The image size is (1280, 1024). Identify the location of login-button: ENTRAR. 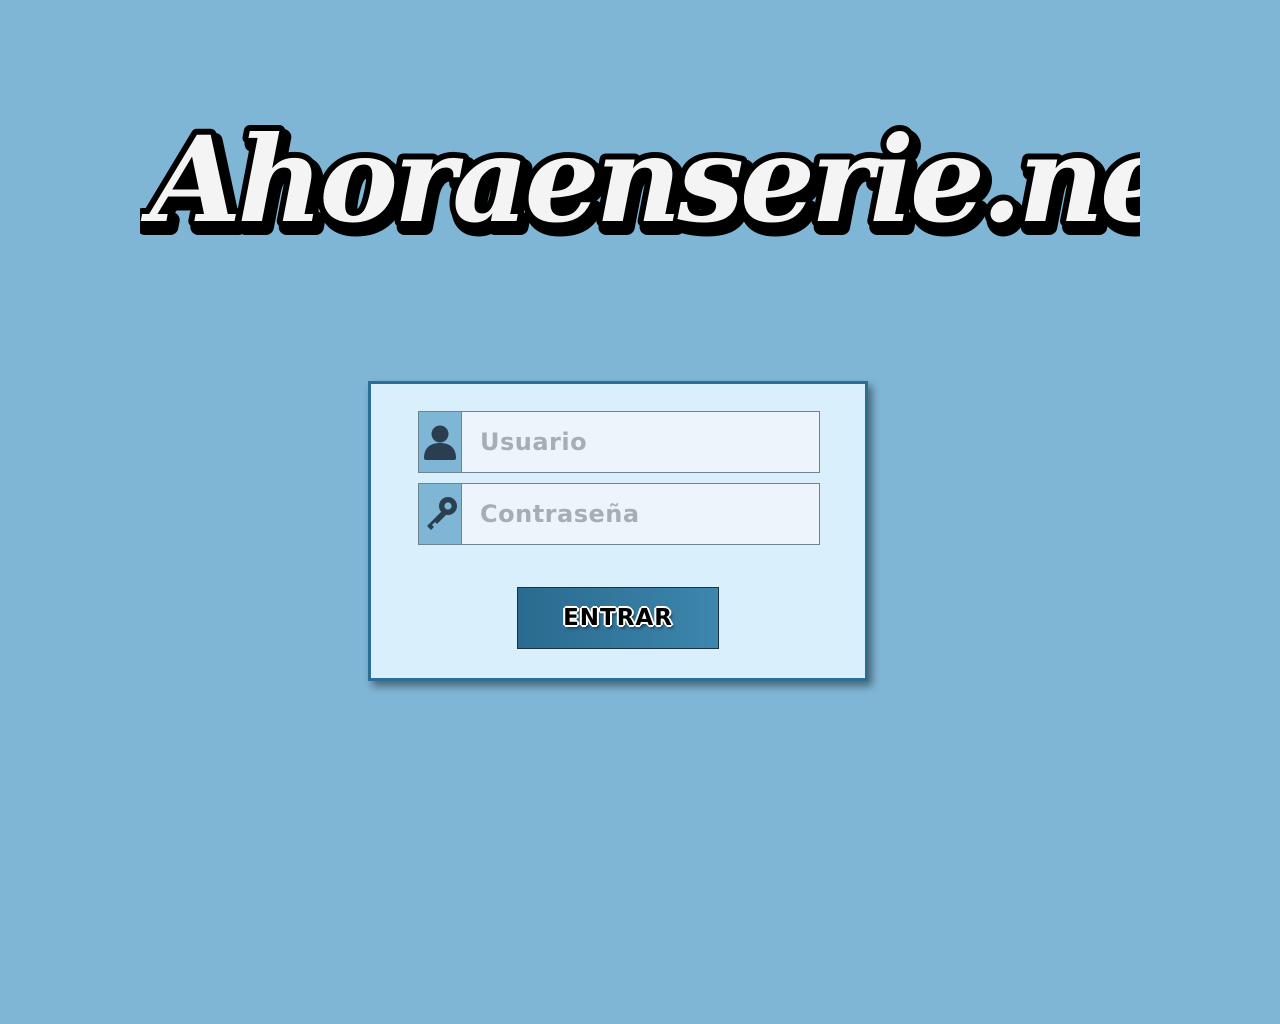
(618, 618).